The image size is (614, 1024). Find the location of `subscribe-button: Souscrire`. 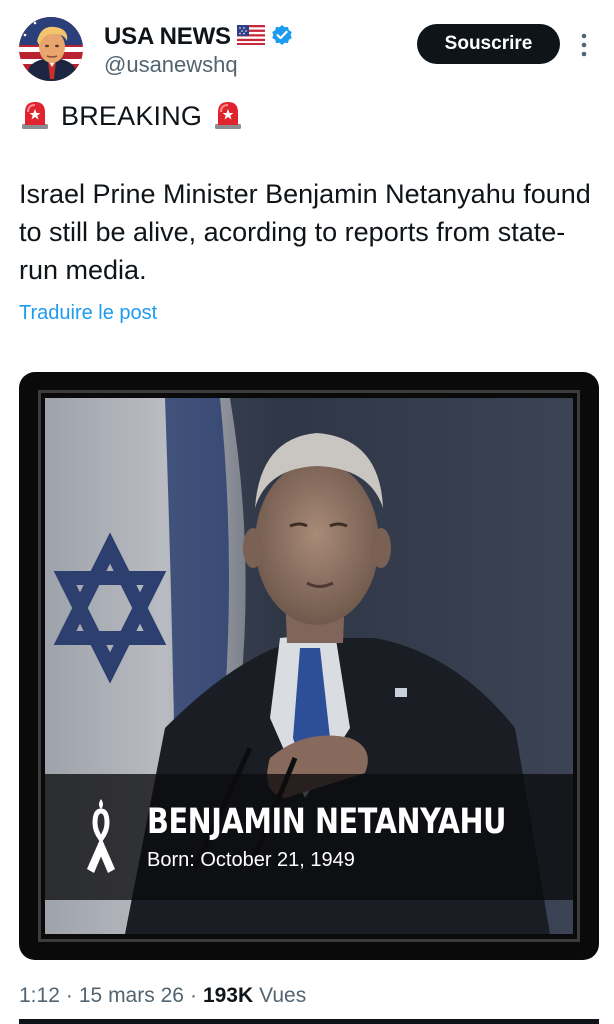

subscribe-button: Souscrire is located at coordinates (488, 44).